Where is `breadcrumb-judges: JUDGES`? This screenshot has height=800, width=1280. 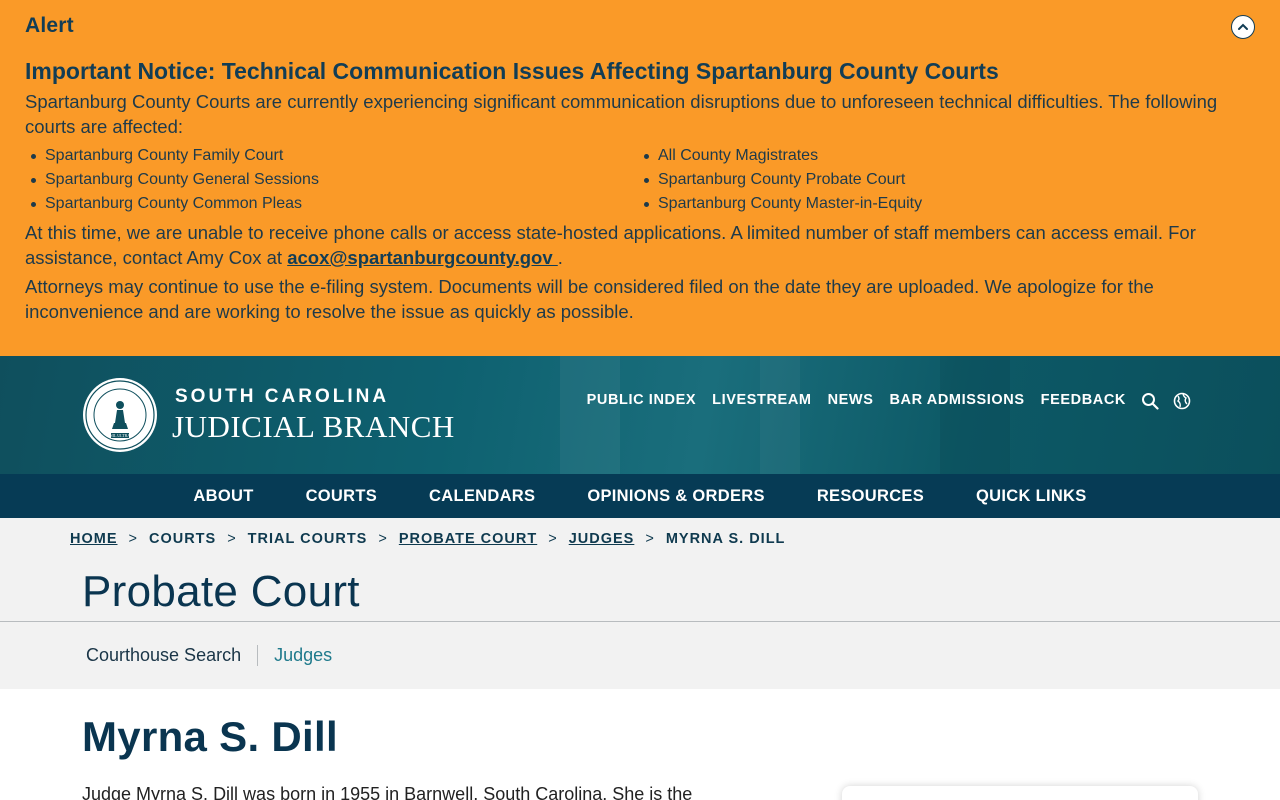 breadcrumb-judges: JUDGES is located at coordinates (602, 539).